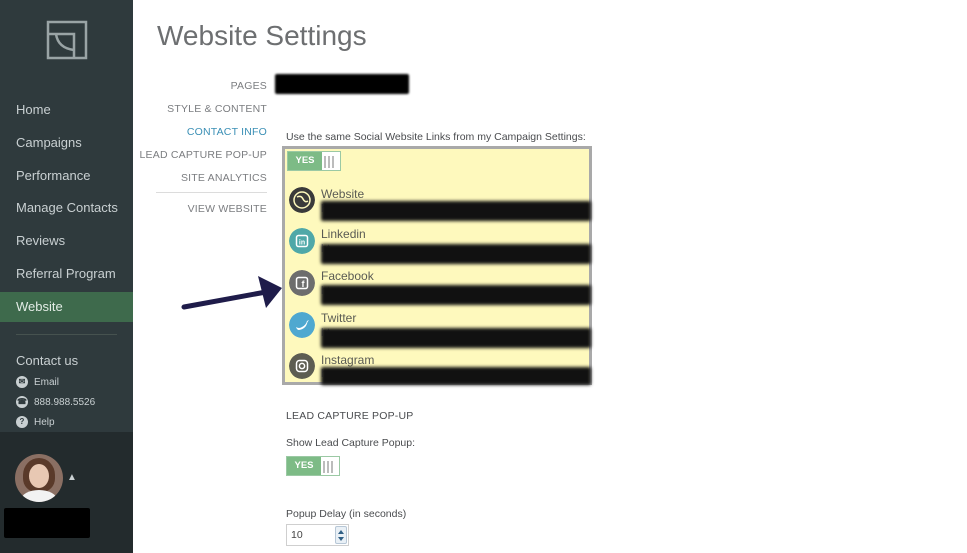 The width and height of the screenshot is (967, 553). Describe the element at coordinates (302, 283) in the screenshot. I see `facebook-icon: f` at that location.